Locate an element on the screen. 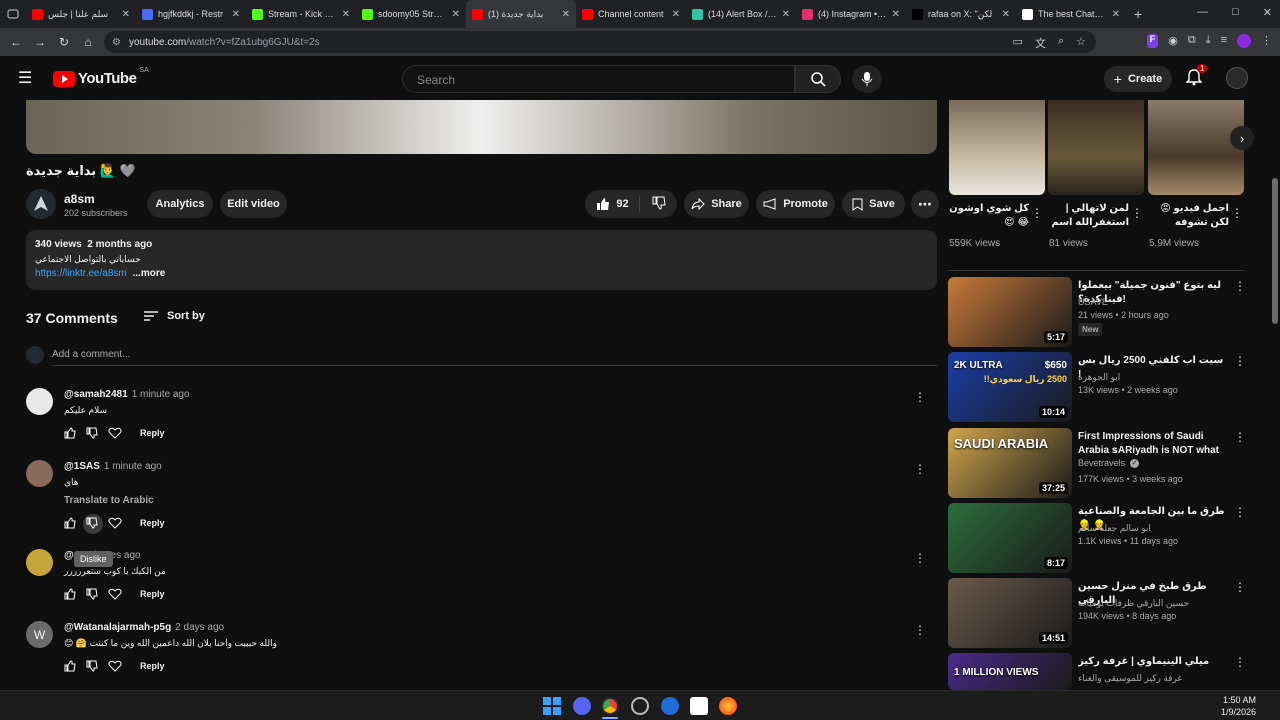 The image size is (1280, 720). video-player is located at coordinates (481, 127).